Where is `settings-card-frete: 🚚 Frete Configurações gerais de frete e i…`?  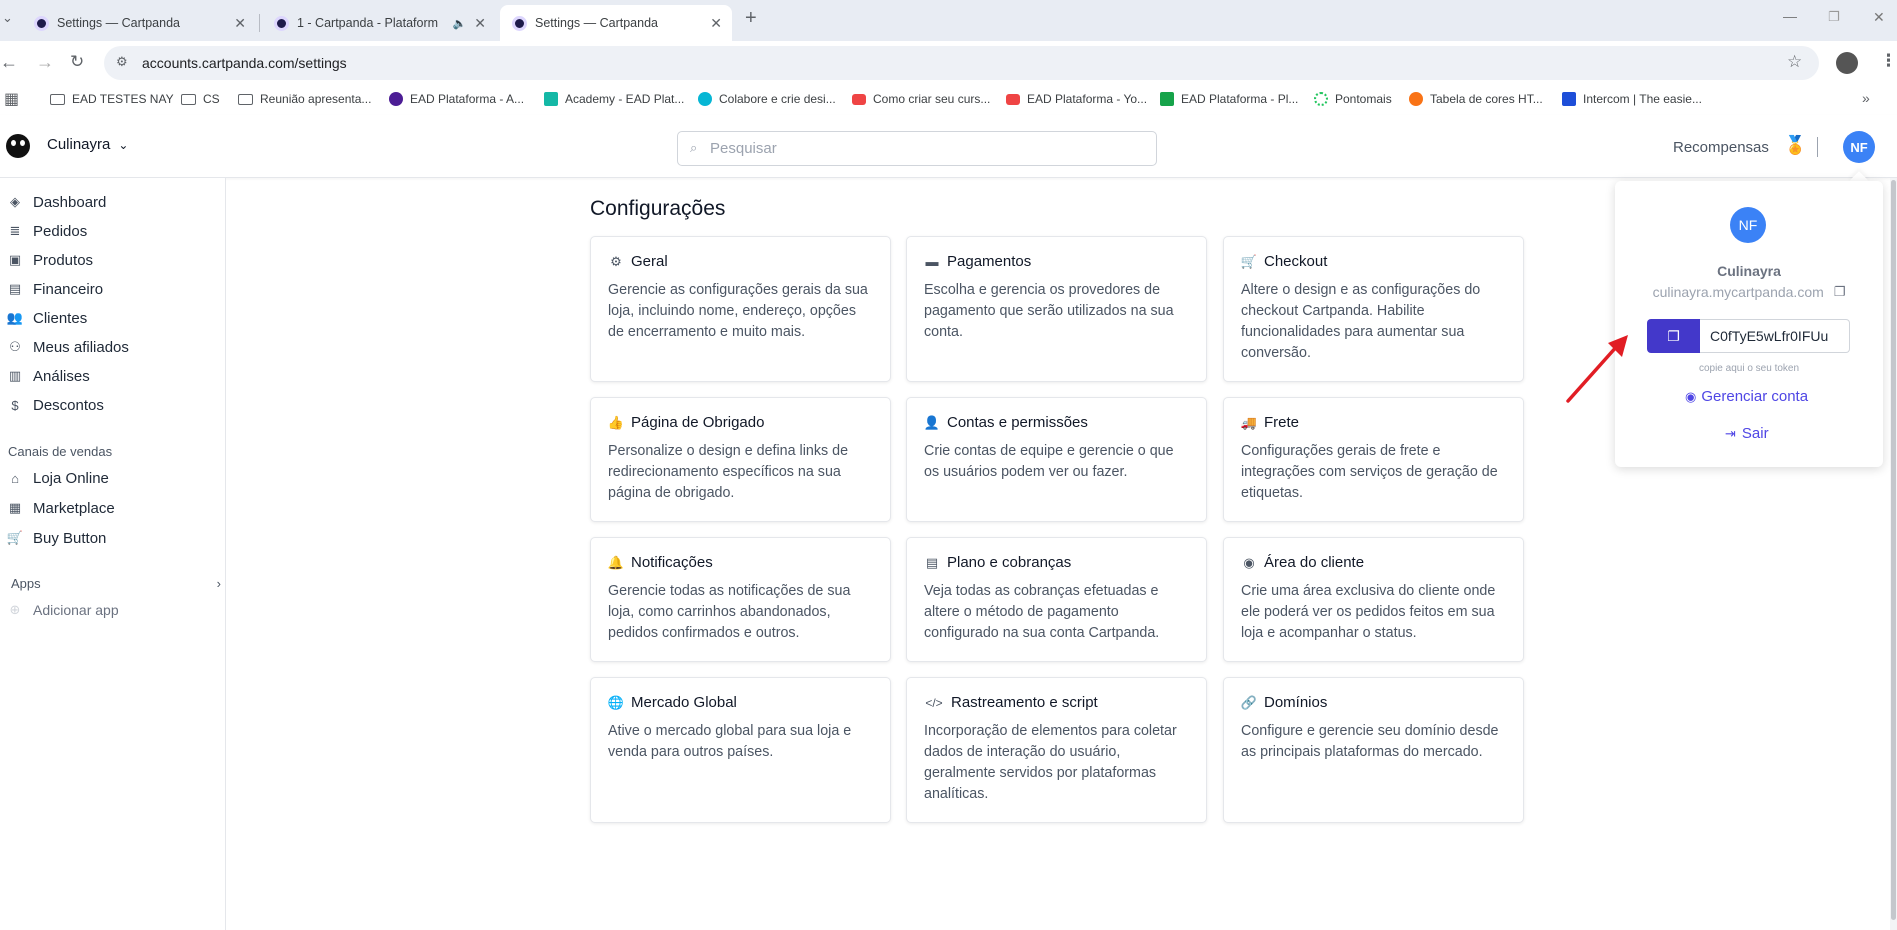
settings-card-frete: 🚚 Frete Configurações gerais de frete e i… is located at coordinates (1373, 459).